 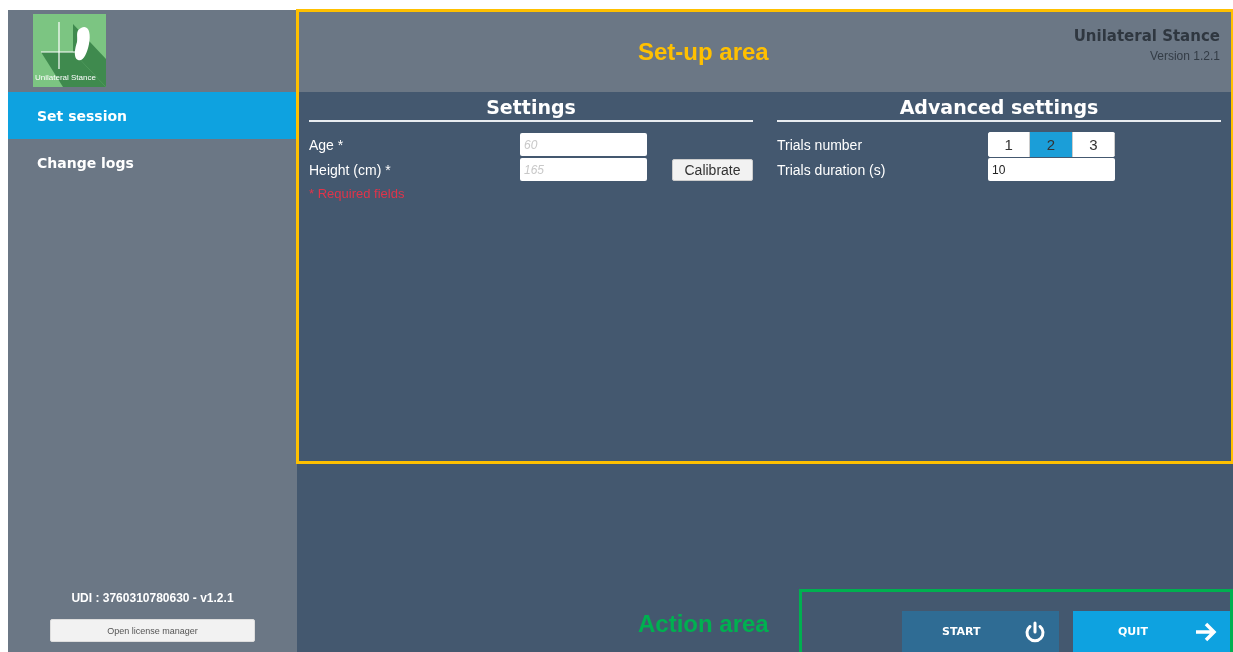 I want to click on app-title: Unilateral Stance, so click(x=1146, y=36).